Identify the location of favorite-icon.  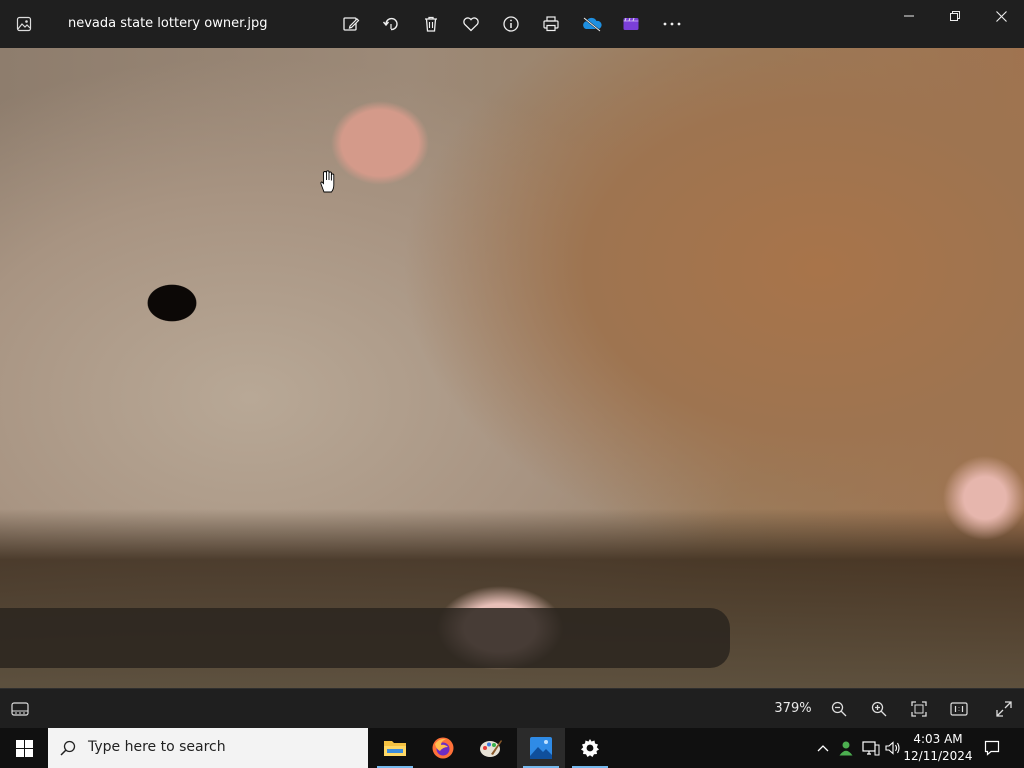
(471, 24).